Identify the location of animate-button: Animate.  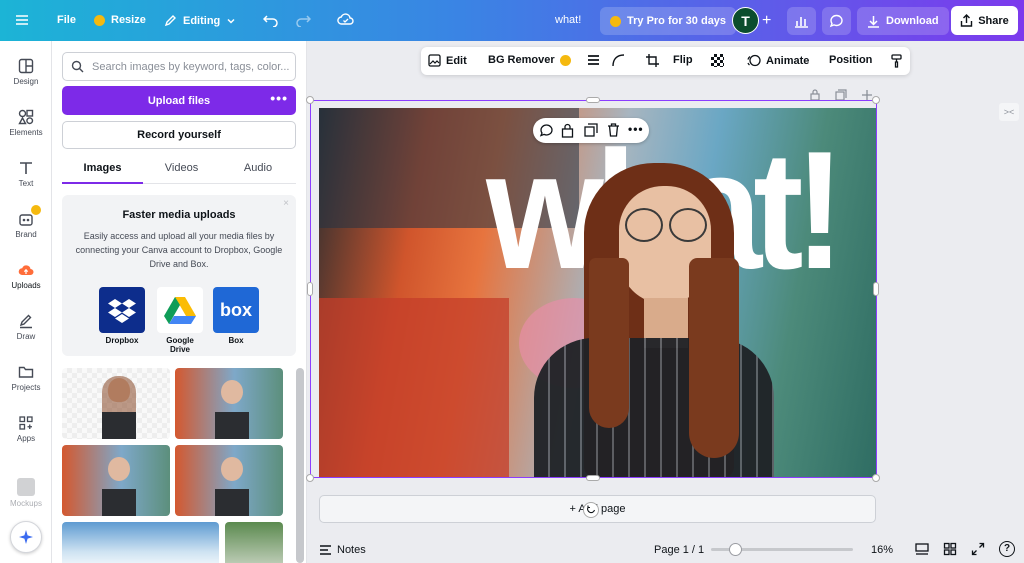
(778, 60).